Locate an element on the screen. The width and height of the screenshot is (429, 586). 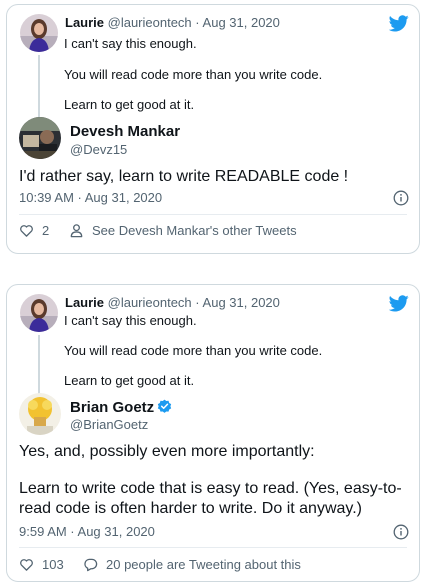
reply-author-handle: @BrianGoetz is located at coordinates (109, 424).